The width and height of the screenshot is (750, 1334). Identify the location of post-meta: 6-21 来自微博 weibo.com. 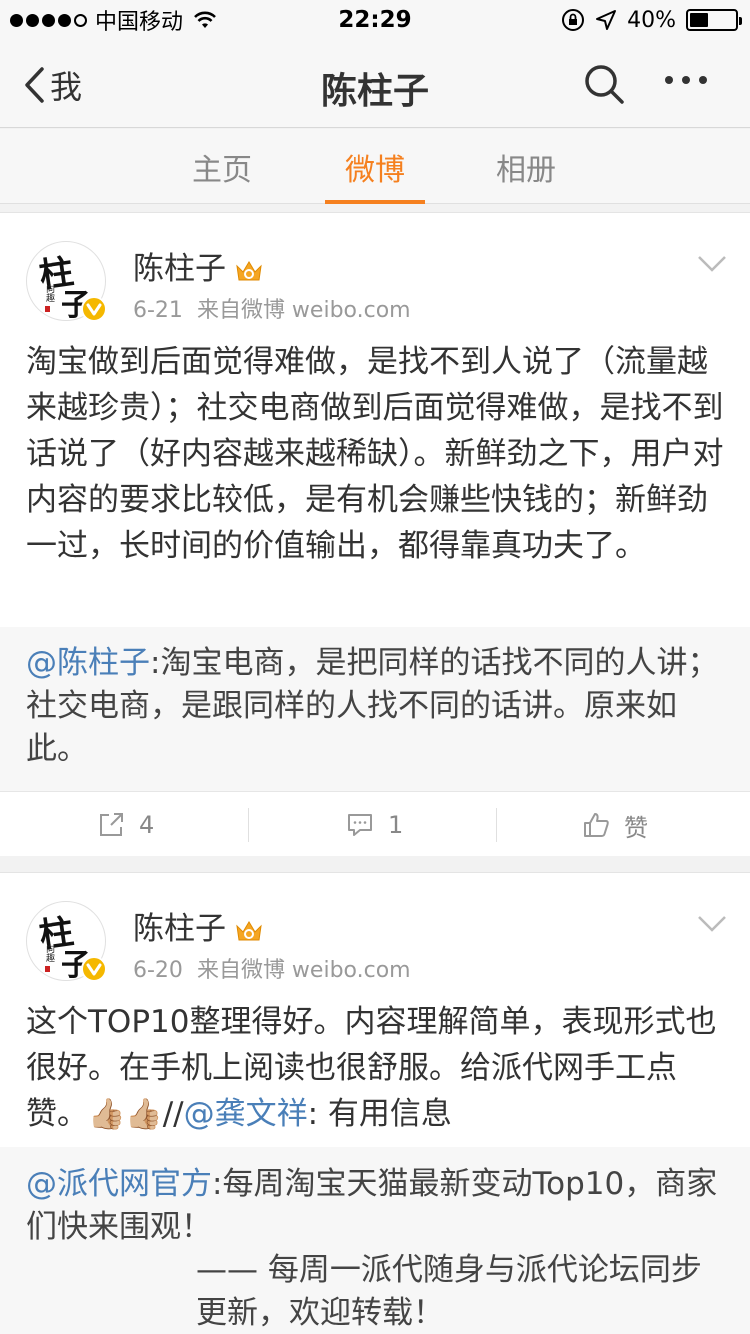
(272, 308).